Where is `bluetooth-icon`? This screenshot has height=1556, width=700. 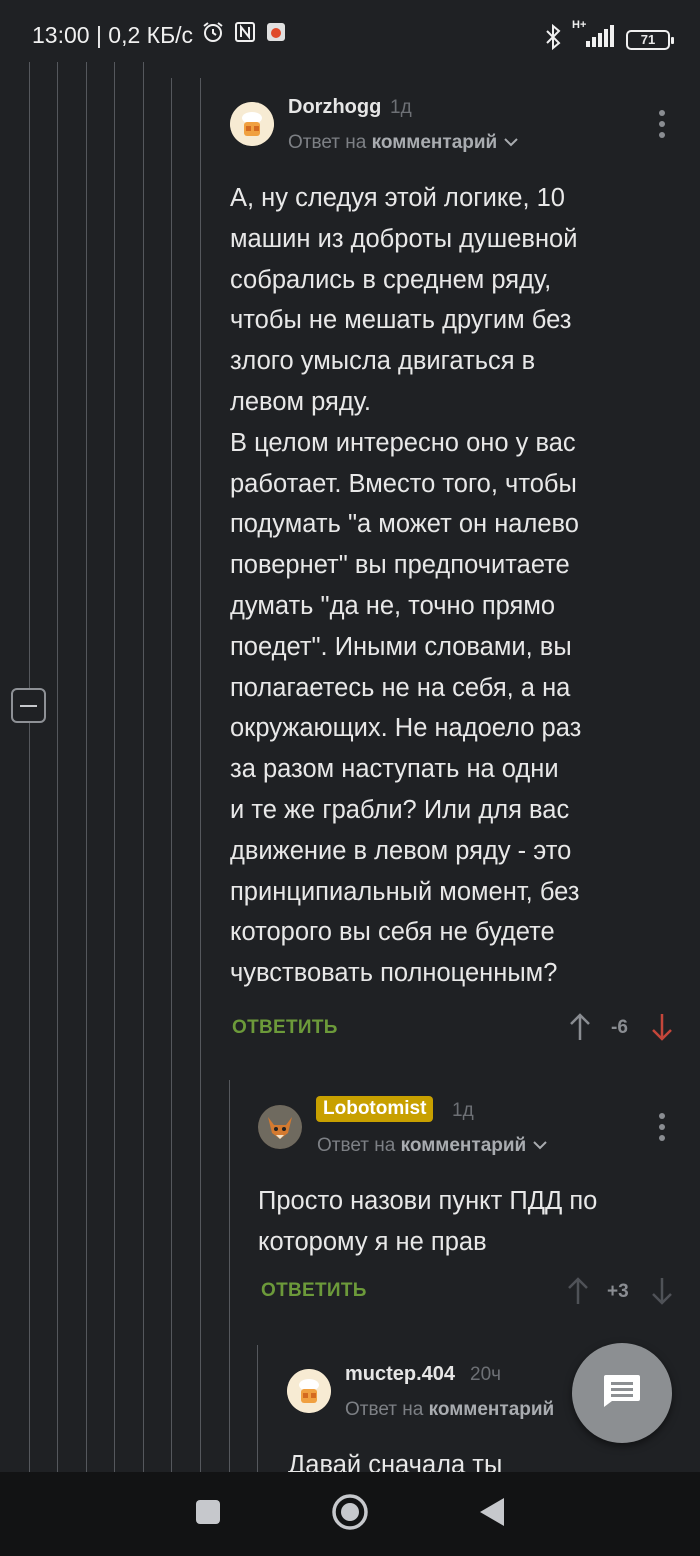
bluetooth-icon is located at coordinates (553, 39).